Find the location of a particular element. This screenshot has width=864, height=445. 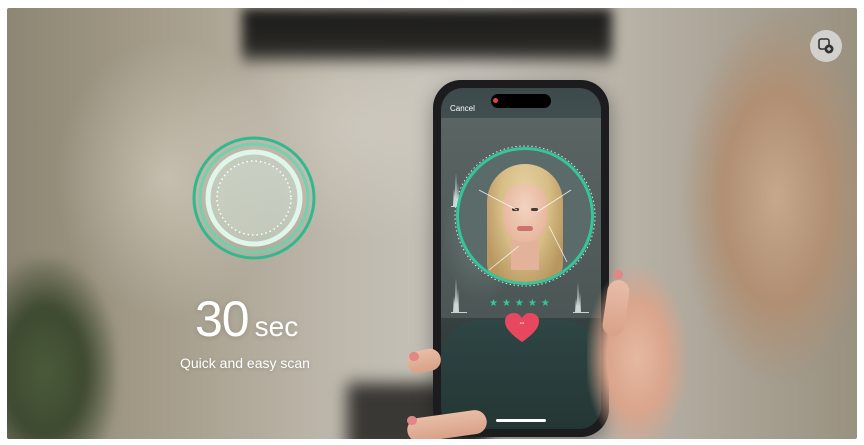

scan-ring-icon is located at coordinates (254, 198).